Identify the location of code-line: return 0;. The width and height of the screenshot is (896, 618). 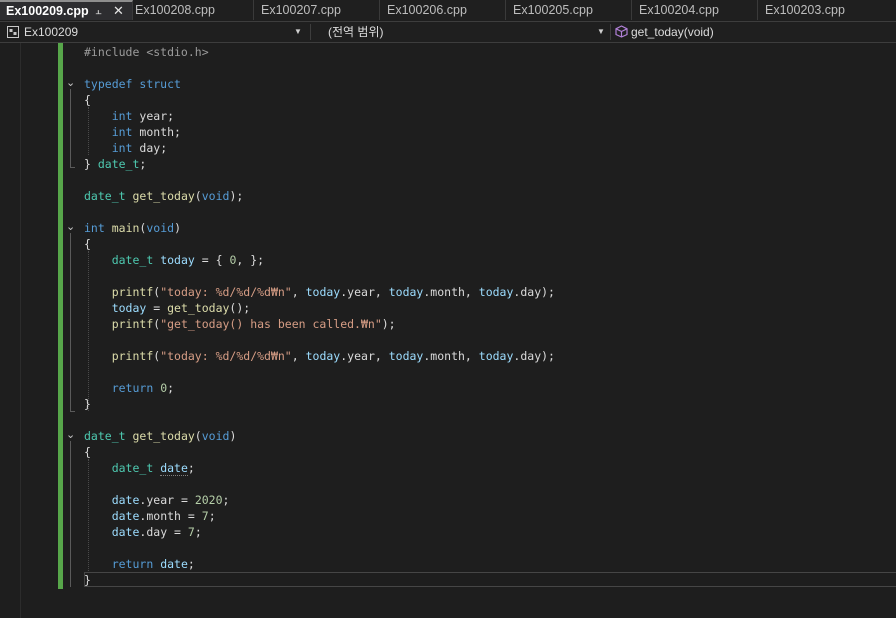
(129, 388).